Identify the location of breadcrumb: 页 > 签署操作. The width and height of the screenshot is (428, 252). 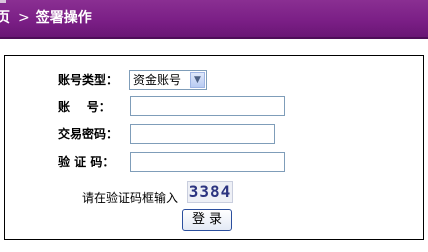
(46, 18).